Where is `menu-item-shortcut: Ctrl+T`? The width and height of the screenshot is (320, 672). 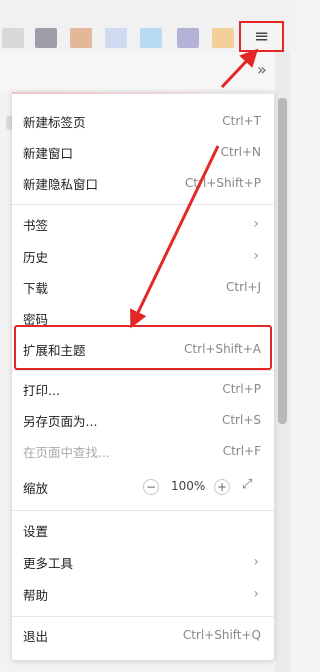 menu-item-shortcut: Ctrl+T is located at coordinates (241, 121).